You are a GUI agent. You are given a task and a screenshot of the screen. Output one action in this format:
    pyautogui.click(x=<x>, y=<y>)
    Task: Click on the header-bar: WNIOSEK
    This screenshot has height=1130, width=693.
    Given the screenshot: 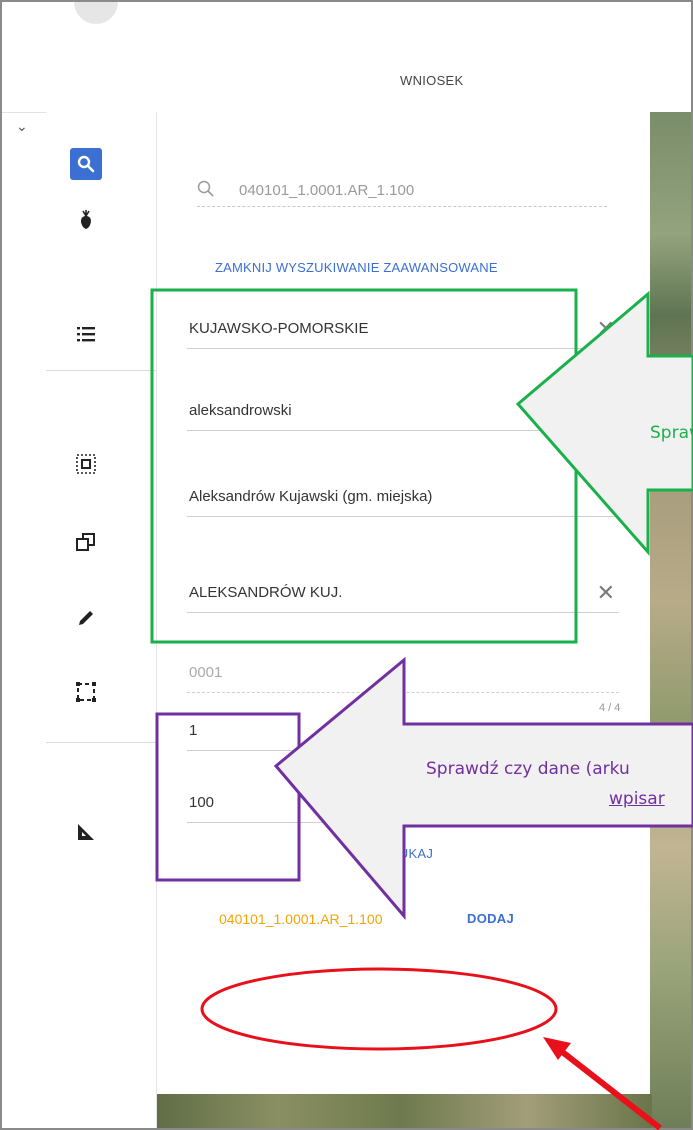 What is the action you would take?
    pyautogui.click(x=346, y=57)
    